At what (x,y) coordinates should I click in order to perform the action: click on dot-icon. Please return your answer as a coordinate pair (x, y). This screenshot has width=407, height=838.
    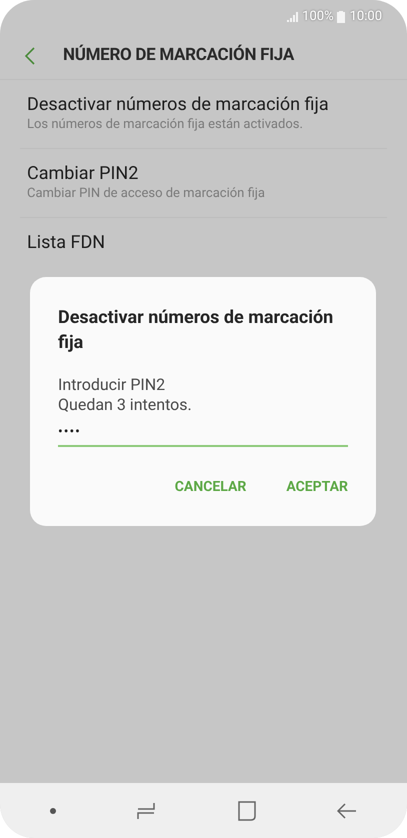
    Looking at the image, I should click on (53, 811).